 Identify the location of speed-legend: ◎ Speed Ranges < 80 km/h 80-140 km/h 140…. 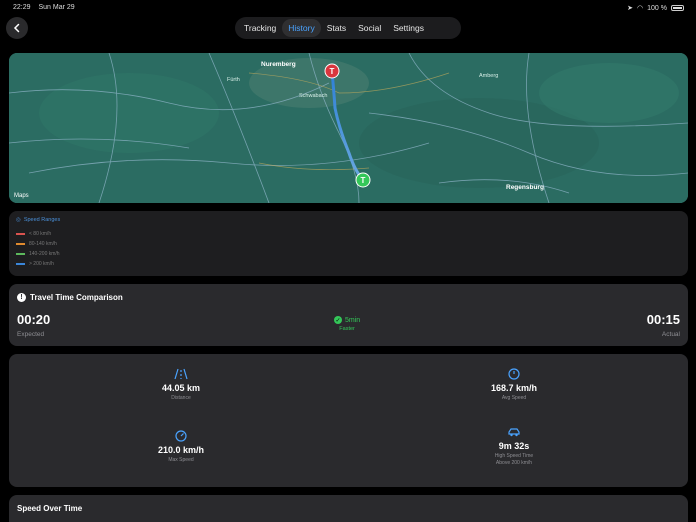
(348, 243).